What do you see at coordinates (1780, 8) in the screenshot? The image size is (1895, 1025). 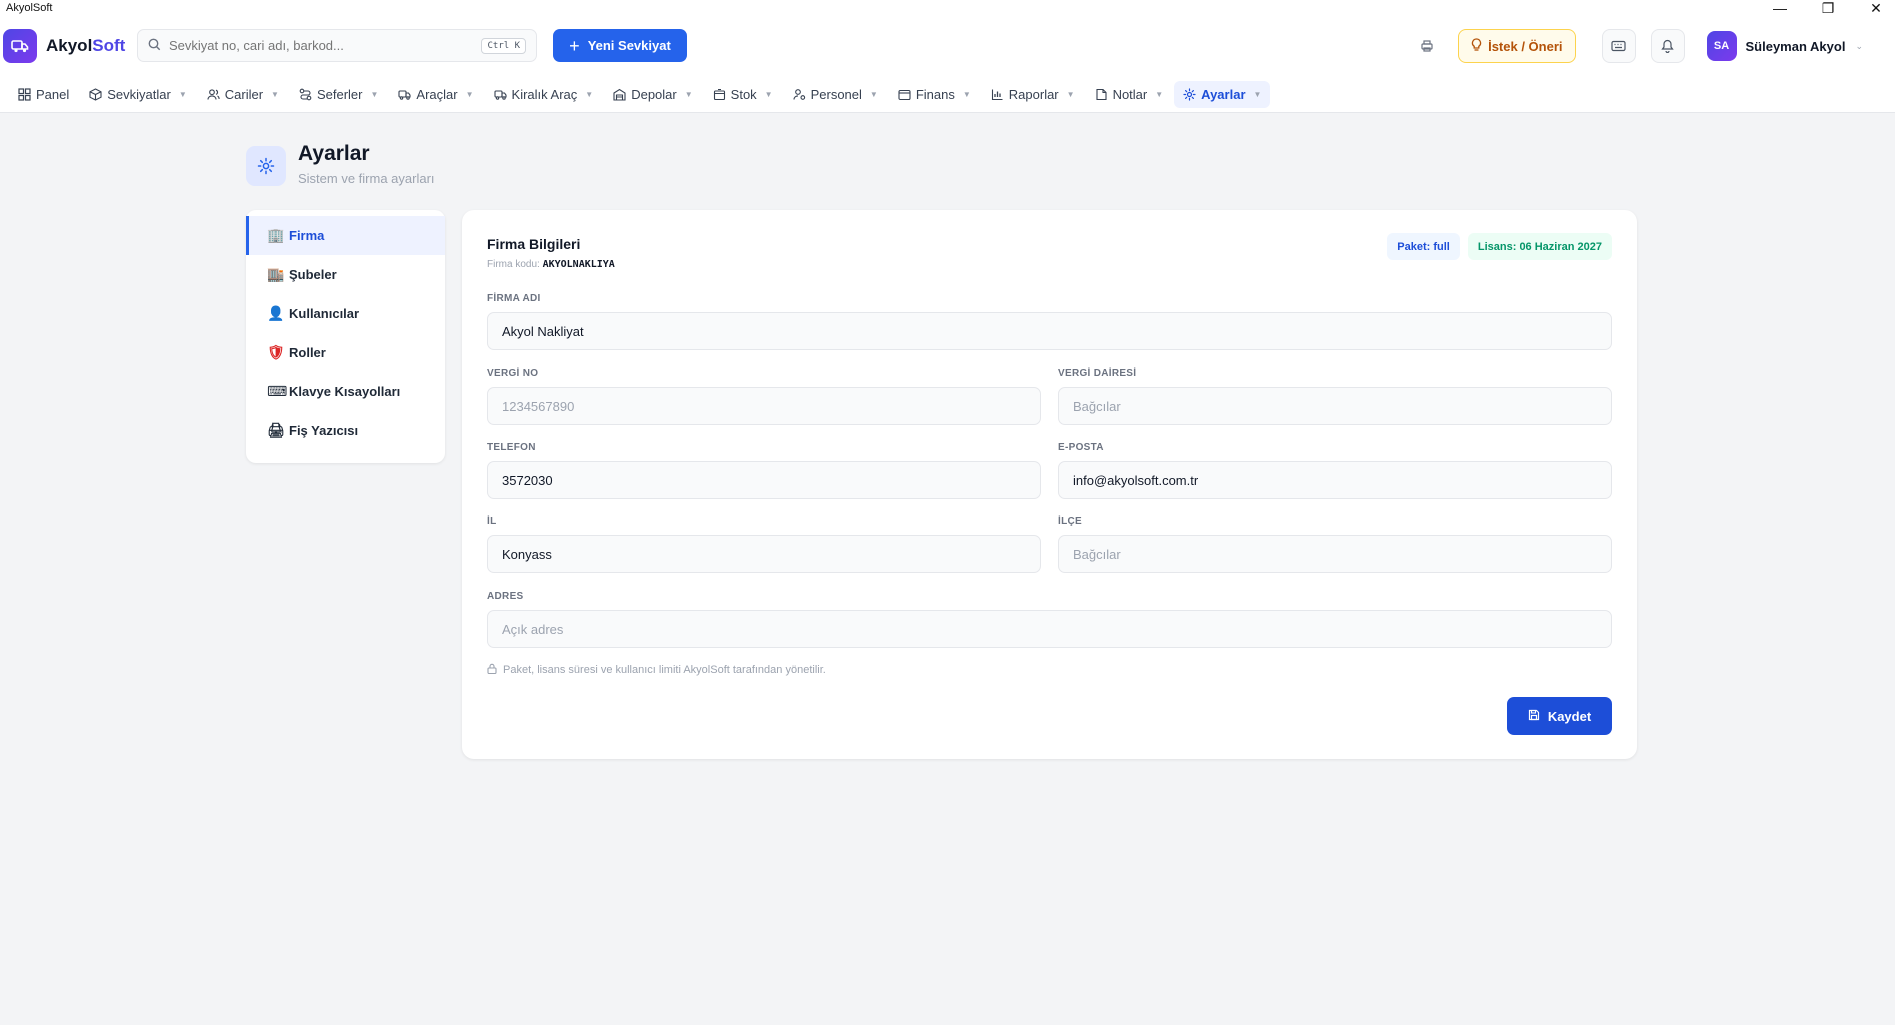 I see `minimize-icon: —` at bounding box center [1780, 8].